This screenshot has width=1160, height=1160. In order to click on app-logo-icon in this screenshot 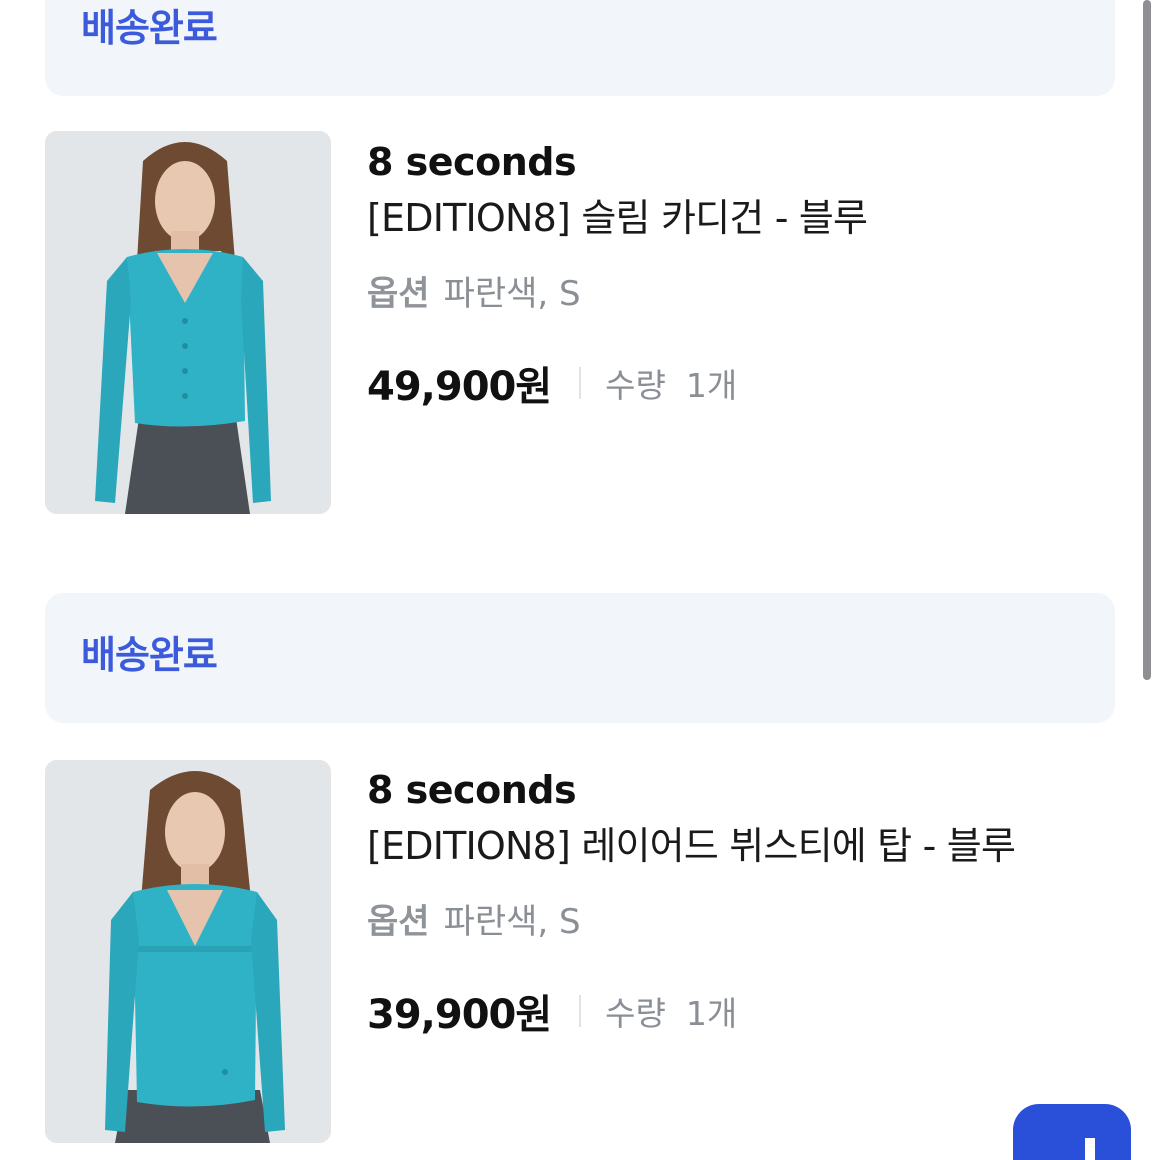, I will do `click(1090, 1149)`.